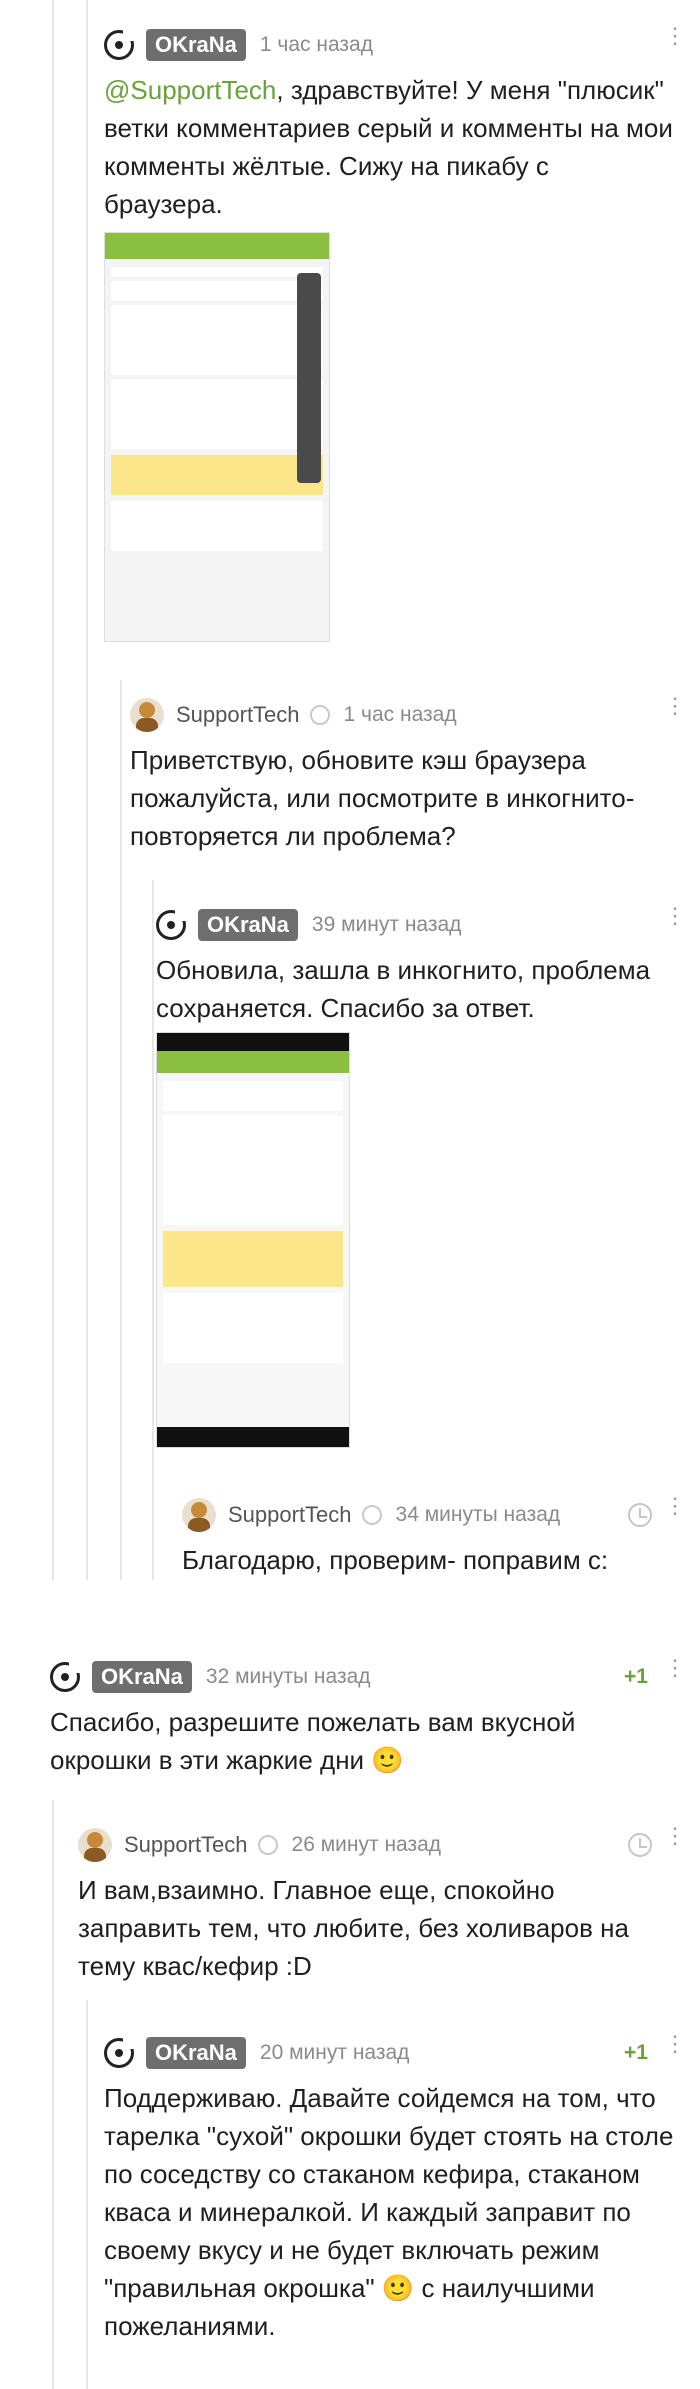  I want to click on comment-time: 39 минут назад, so click(387, 925).